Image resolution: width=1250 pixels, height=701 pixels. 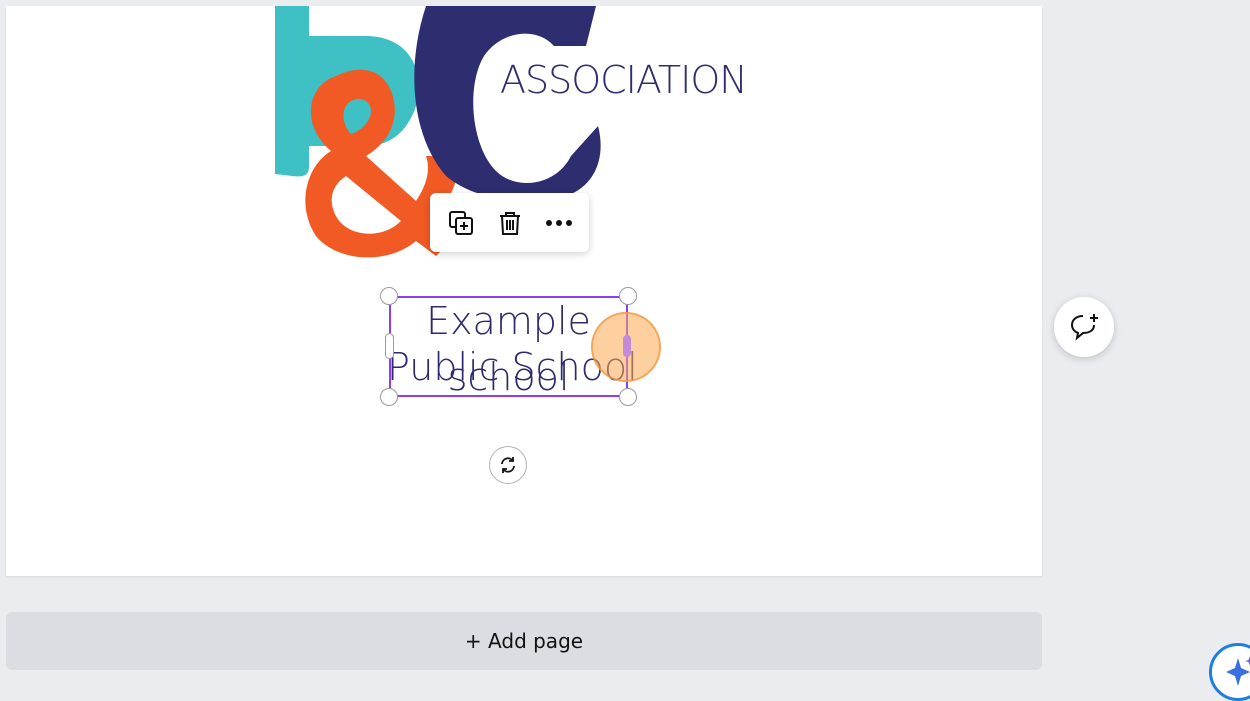 I want to click on resize-handle-right, so click(x=627, y=346).